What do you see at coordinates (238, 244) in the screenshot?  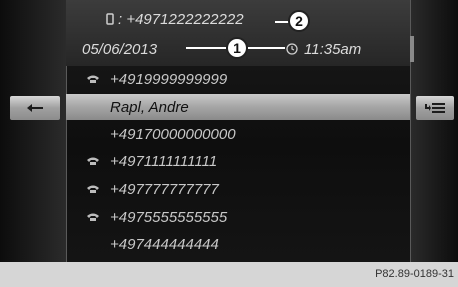 I see `list-item: +497444444444` at bounding box center [238, 244].